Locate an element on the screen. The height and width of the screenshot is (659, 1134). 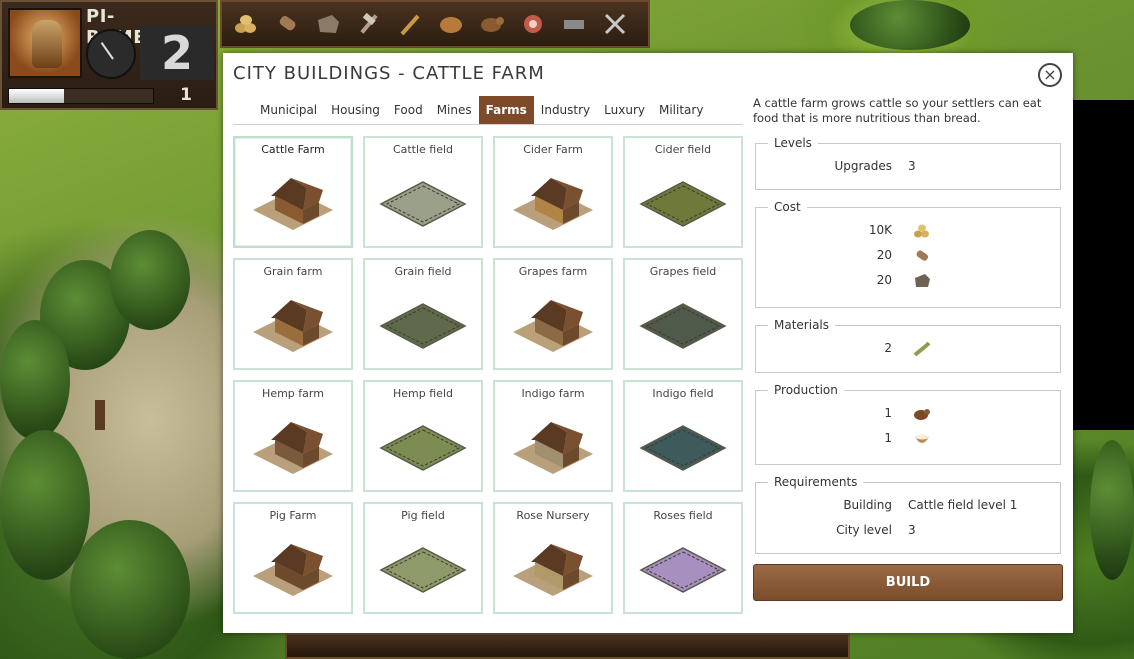
building-card: Cider field is located at coordinates (683, 192).